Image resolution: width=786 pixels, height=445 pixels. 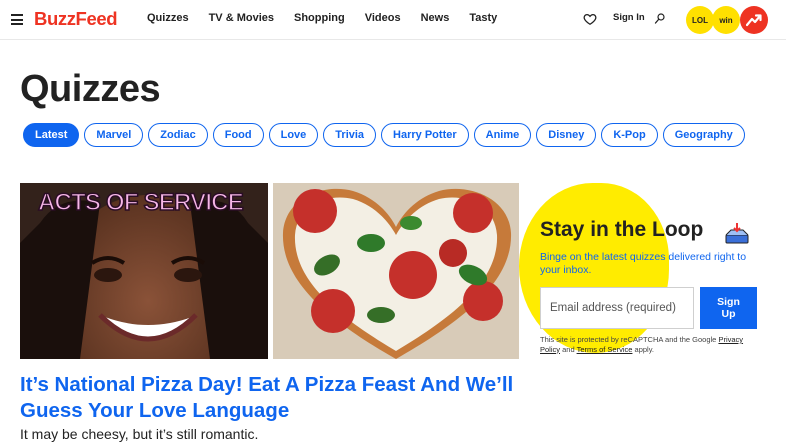 What do you see at coordinates (660, 18) in the screenshot?
I see `search-icon` at bounding box center [660, 18].